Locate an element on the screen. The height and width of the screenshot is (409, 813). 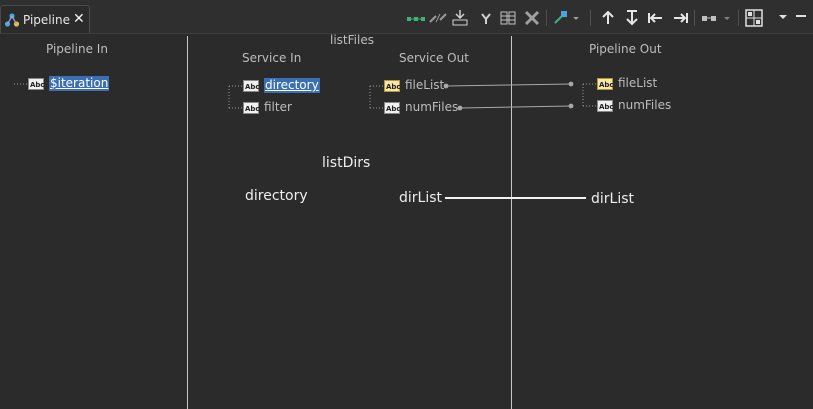
minimize-icon is located at coordinates (803, 18).